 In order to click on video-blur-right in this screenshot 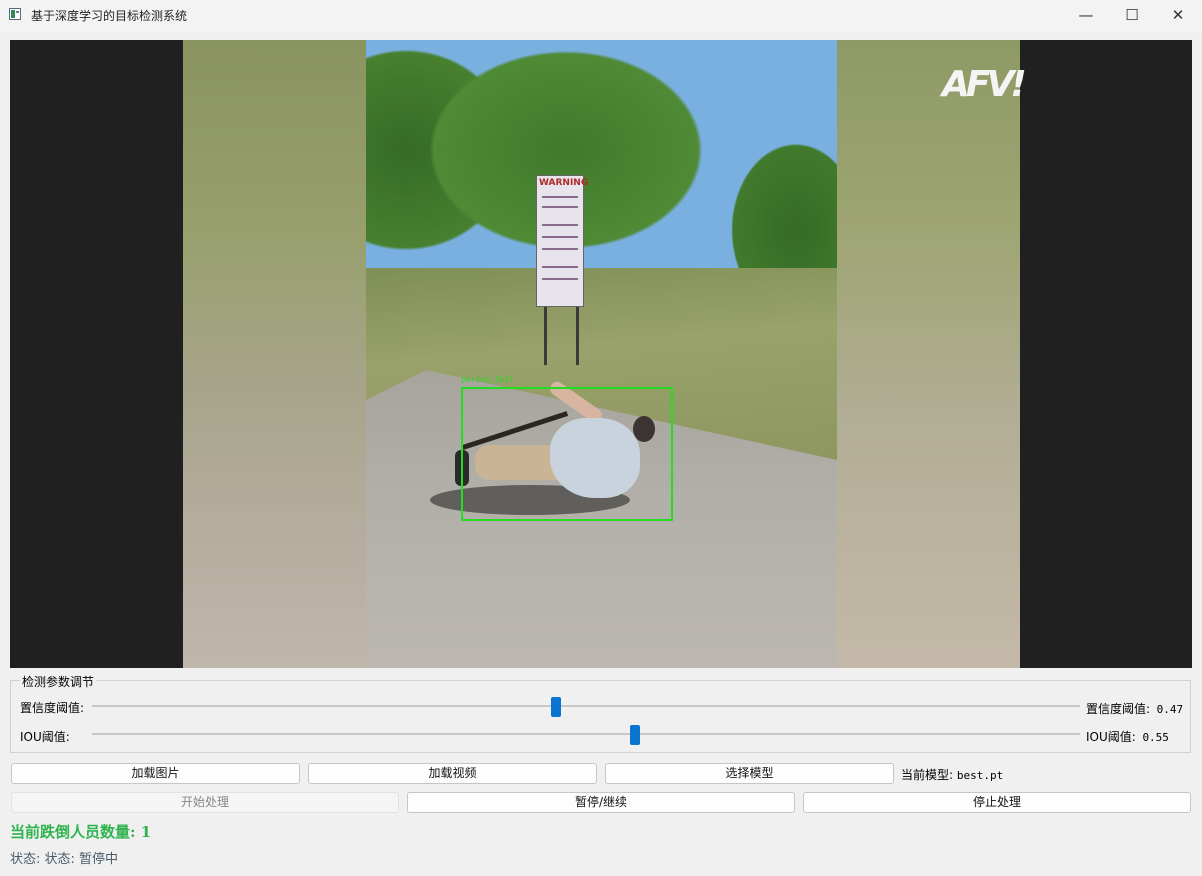, I will do `click(928, 354)`.